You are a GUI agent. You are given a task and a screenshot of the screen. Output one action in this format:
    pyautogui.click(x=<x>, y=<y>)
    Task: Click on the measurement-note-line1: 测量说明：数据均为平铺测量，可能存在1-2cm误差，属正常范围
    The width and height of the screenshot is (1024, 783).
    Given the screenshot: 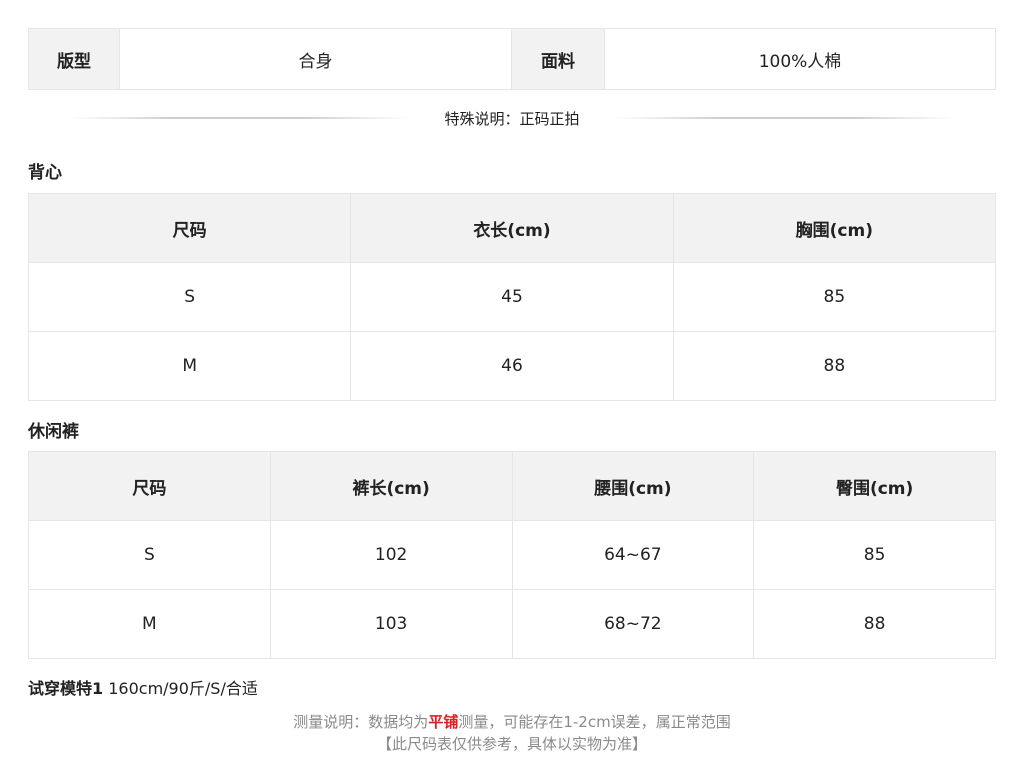 What is the action you would take?
    pyautogui.click(x=512, y=722)
    